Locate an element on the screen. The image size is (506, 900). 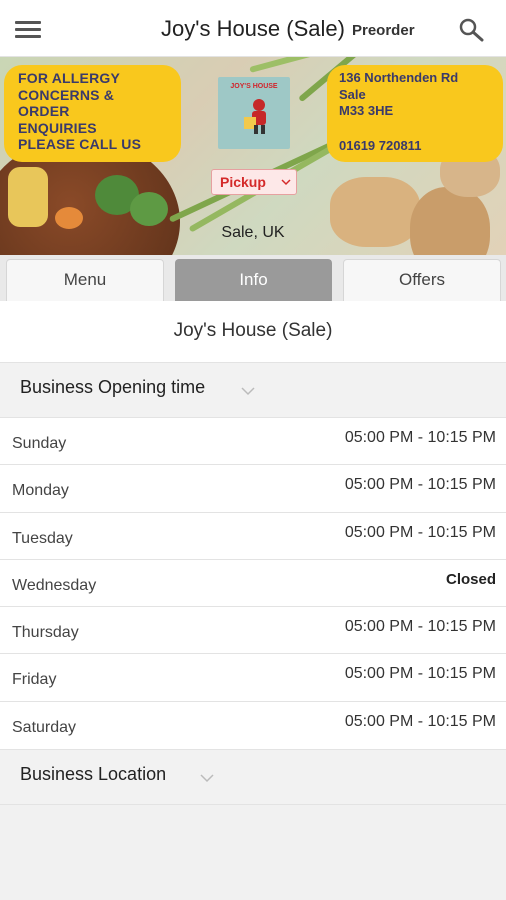
location-section-header: Business Location is located at coordinates (253, 777).